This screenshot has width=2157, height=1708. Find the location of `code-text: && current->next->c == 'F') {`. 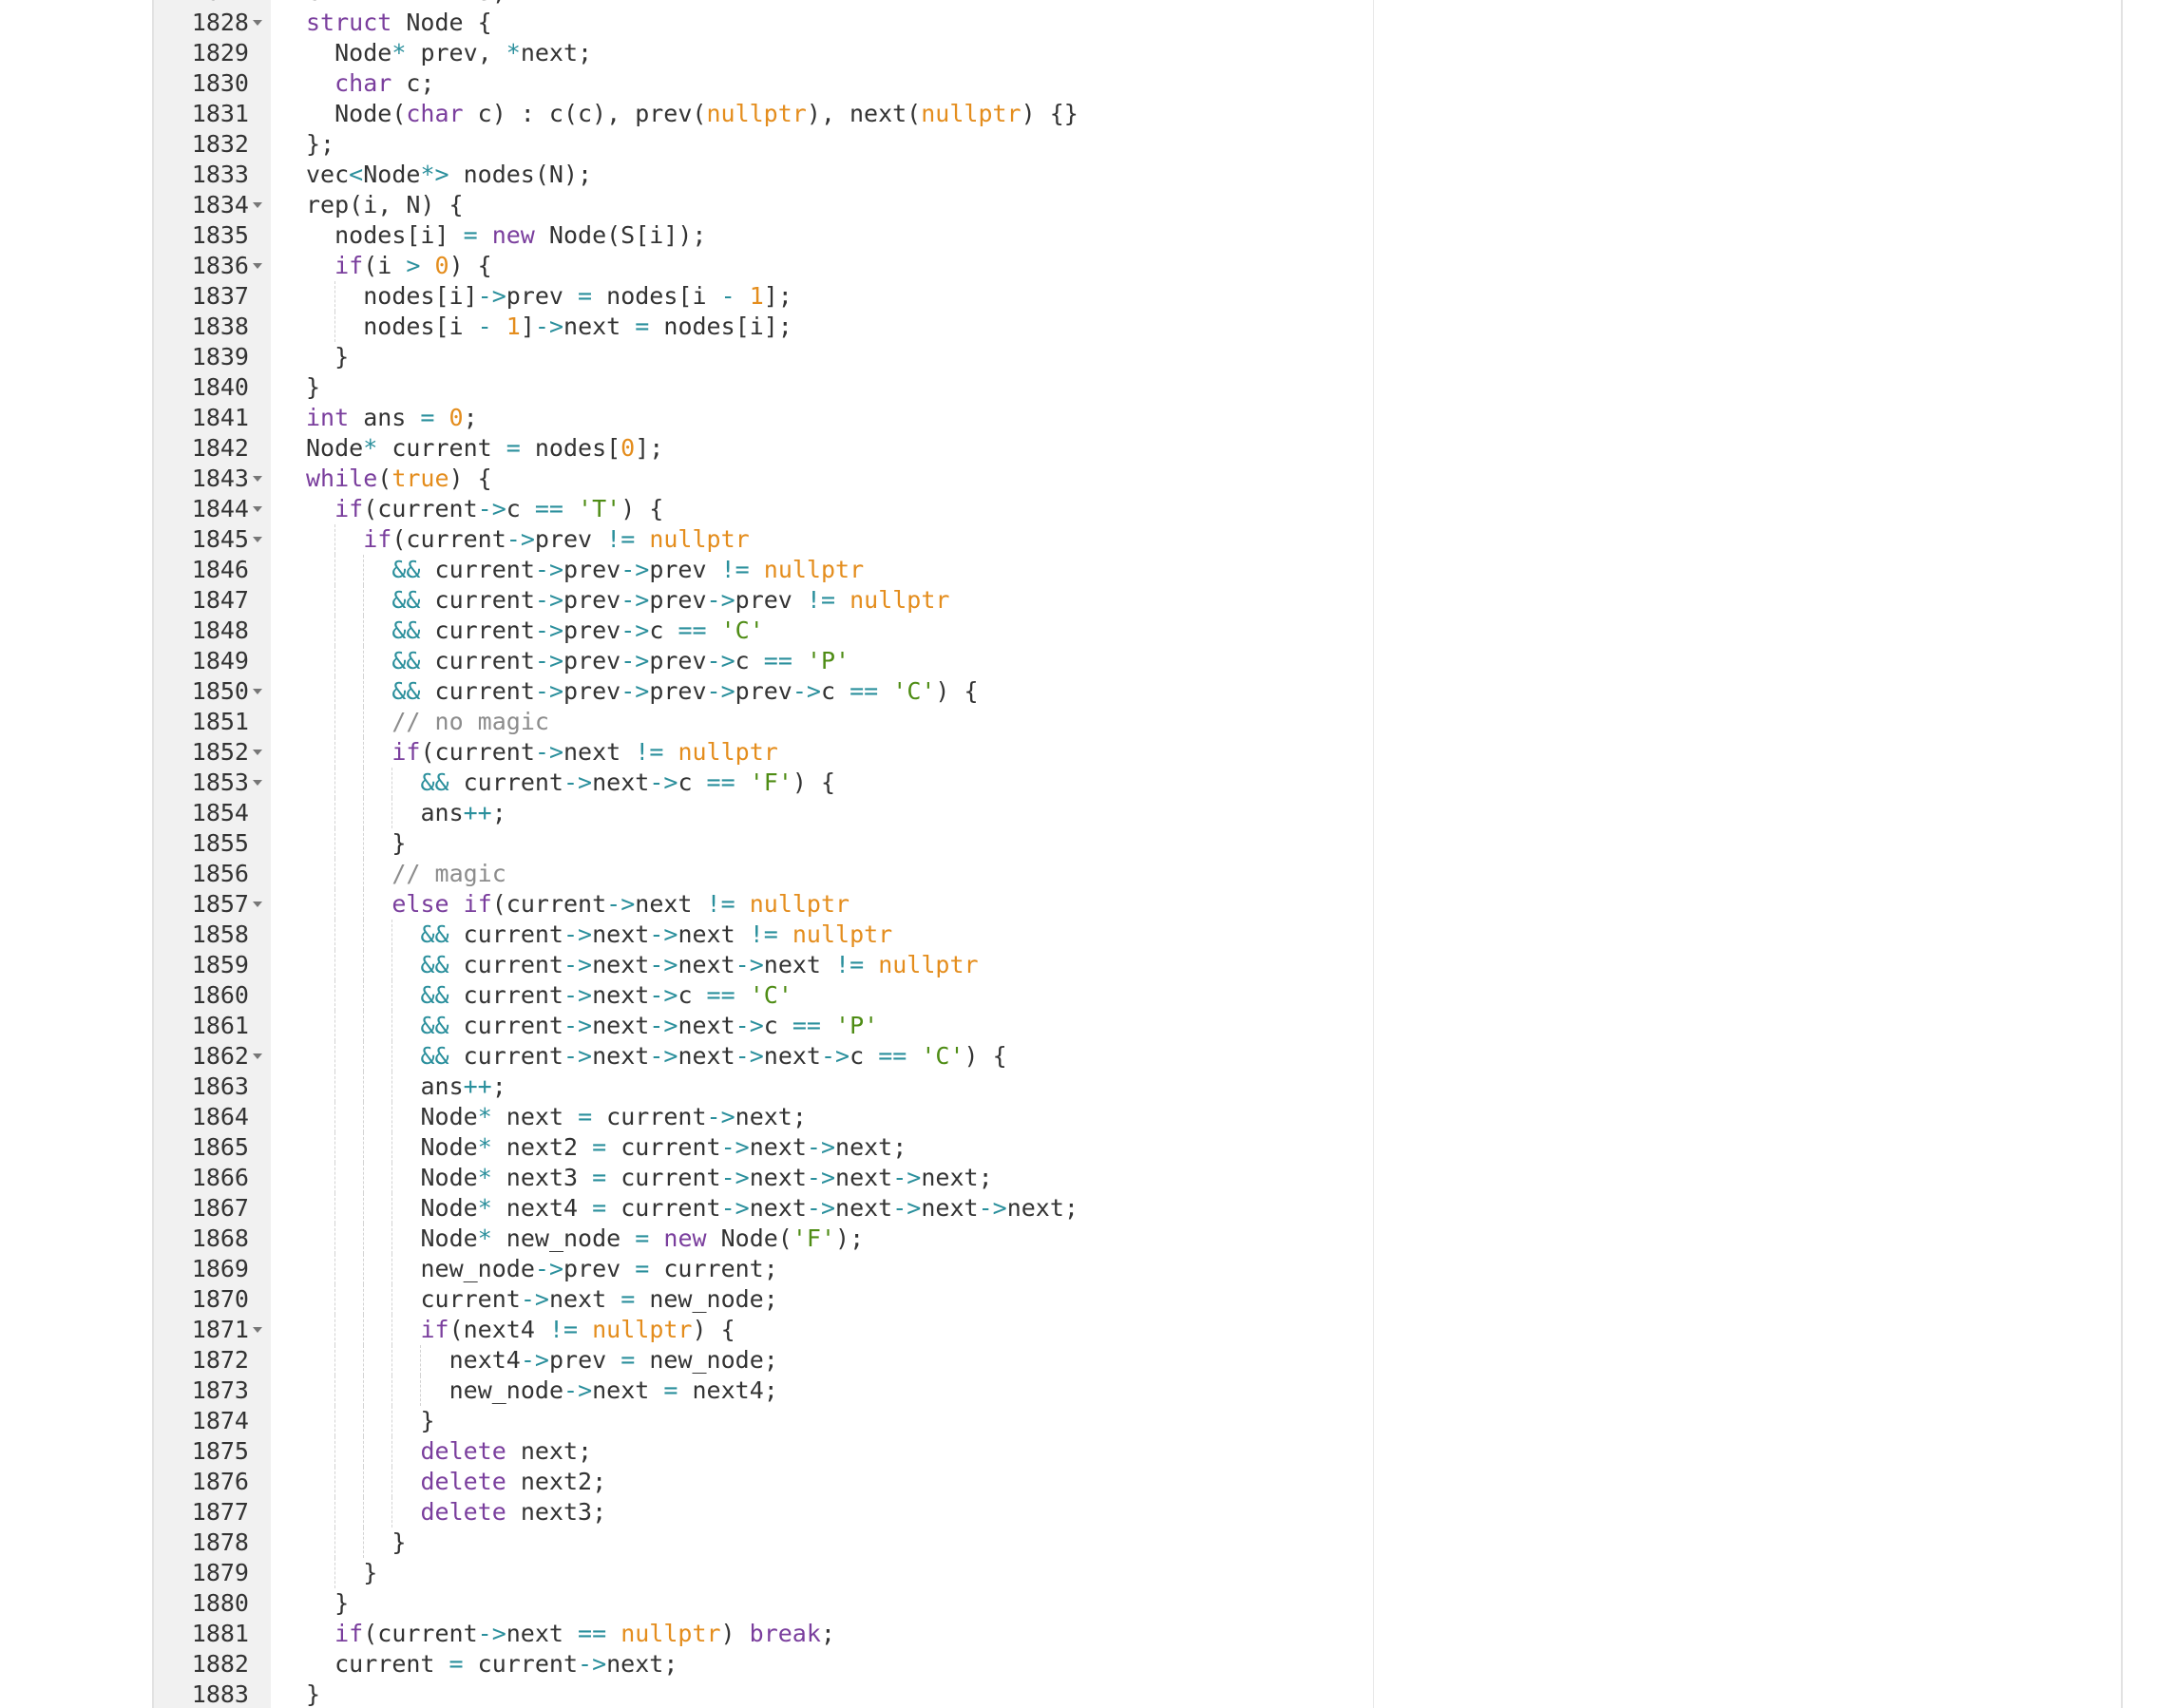

code-text: && current->next->c == 'F') { is located at coordinates (627, 783).